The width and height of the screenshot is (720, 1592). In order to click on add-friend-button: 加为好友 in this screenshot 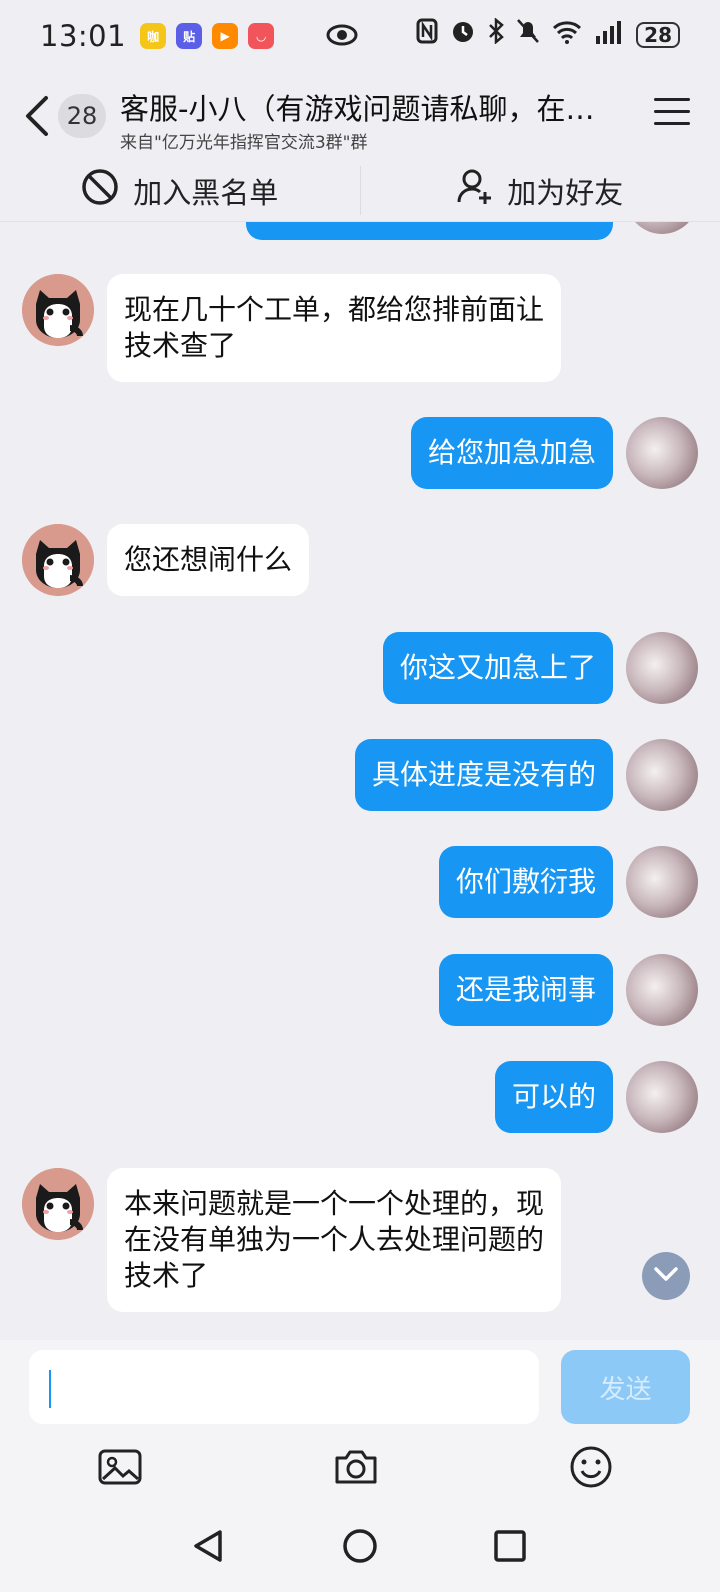, I will do `click(540, 190)`.